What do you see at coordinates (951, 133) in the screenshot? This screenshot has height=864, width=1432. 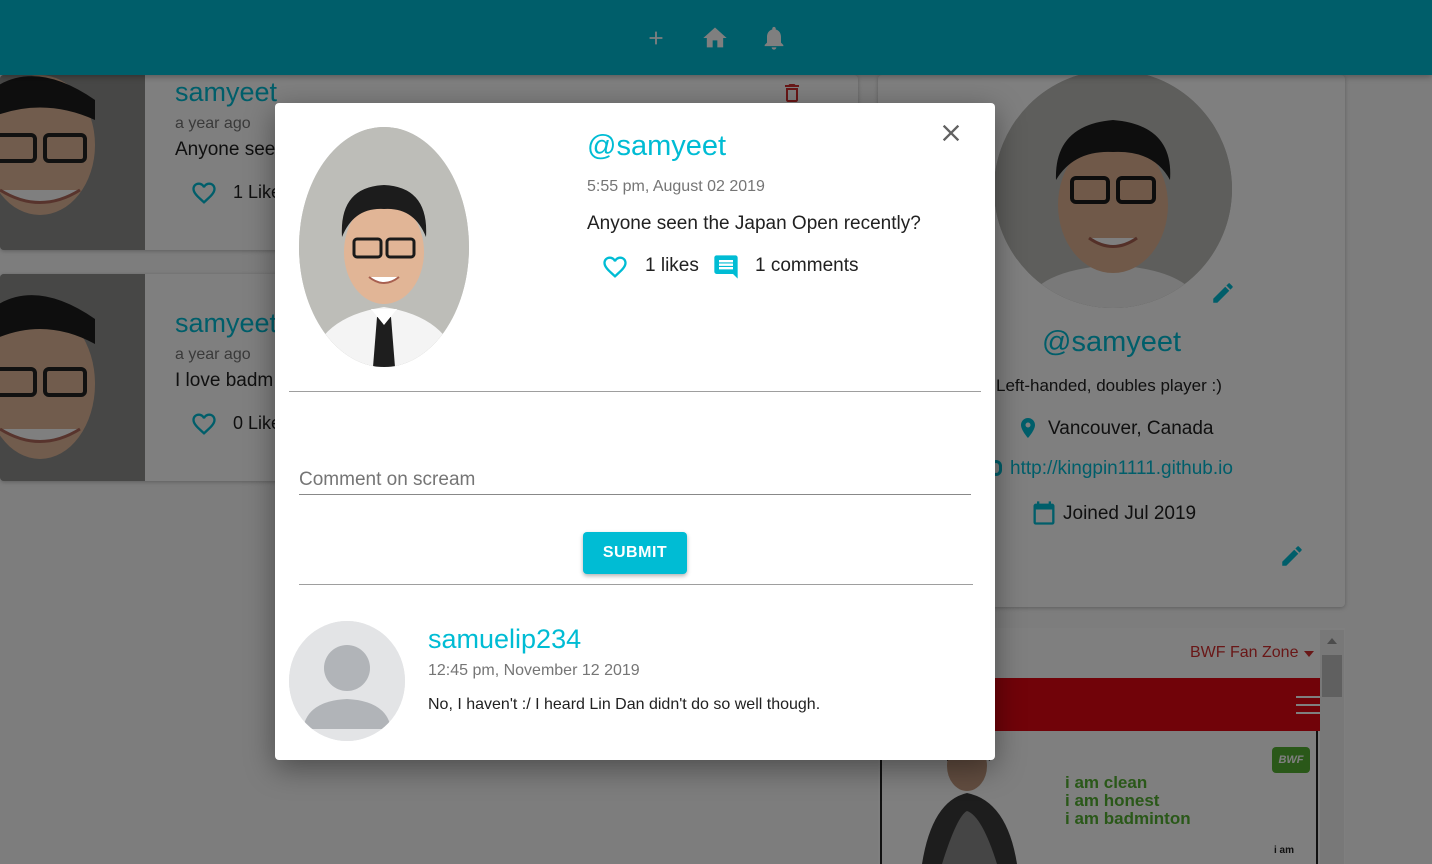 I see `close-icon` at bounding box center [951, 133].